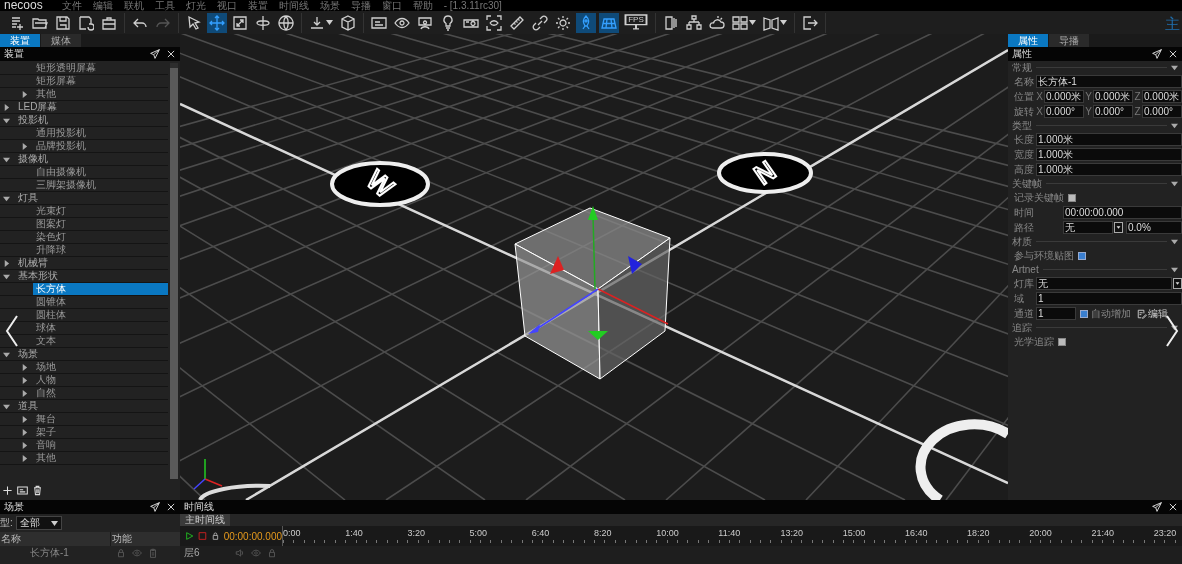 The image size is (1182, 564). Describe the element at coordinates (84, 302) in the screenshot. I see `tree-item: 圆锥体` at that location.